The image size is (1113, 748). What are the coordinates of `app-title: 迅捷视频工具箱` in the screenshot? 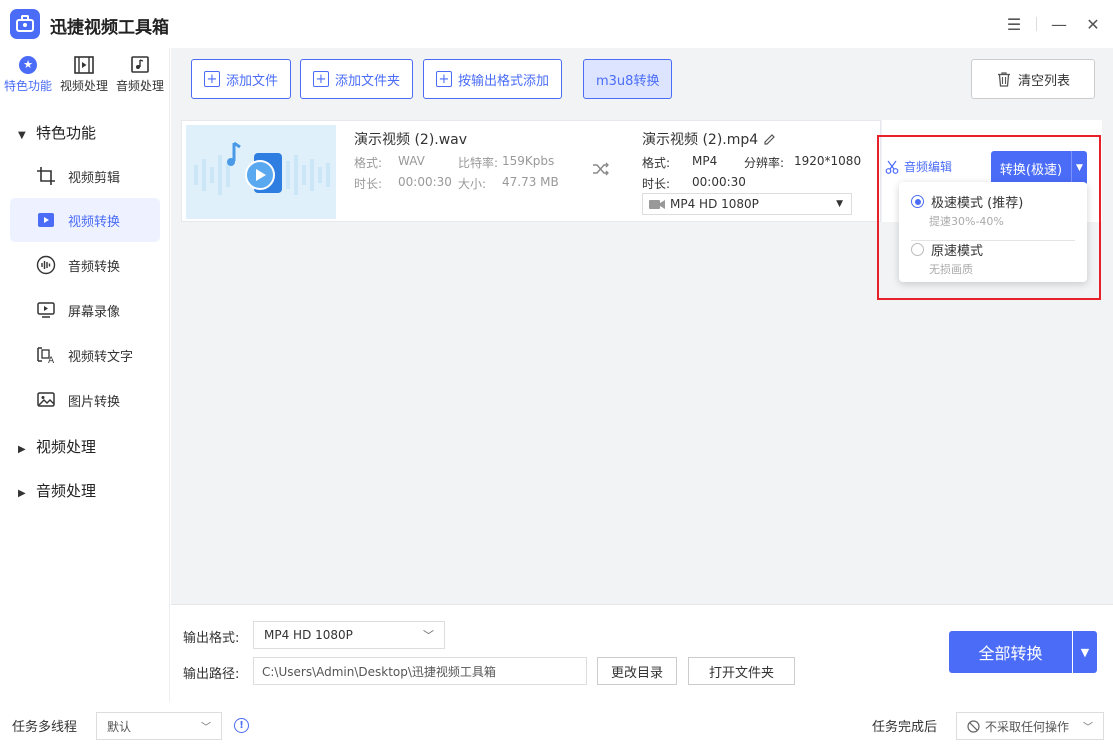 It's located at (109, 28).